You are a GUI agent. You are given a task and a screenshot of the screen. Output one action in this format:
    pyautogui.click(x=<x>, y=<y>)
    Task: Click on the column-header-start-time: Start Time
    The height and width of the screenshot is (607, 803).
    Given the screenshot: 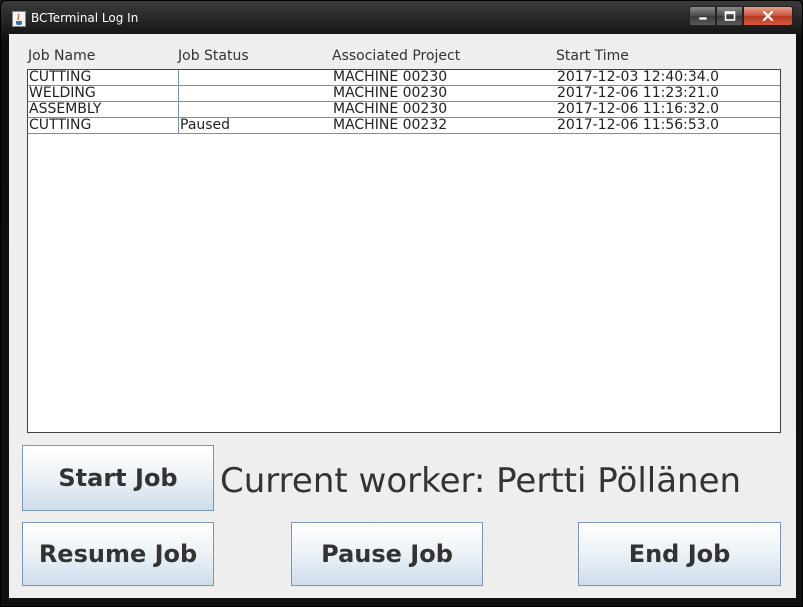 What is the action you would take?
    pyautogui.click(x=592, y=56)
    